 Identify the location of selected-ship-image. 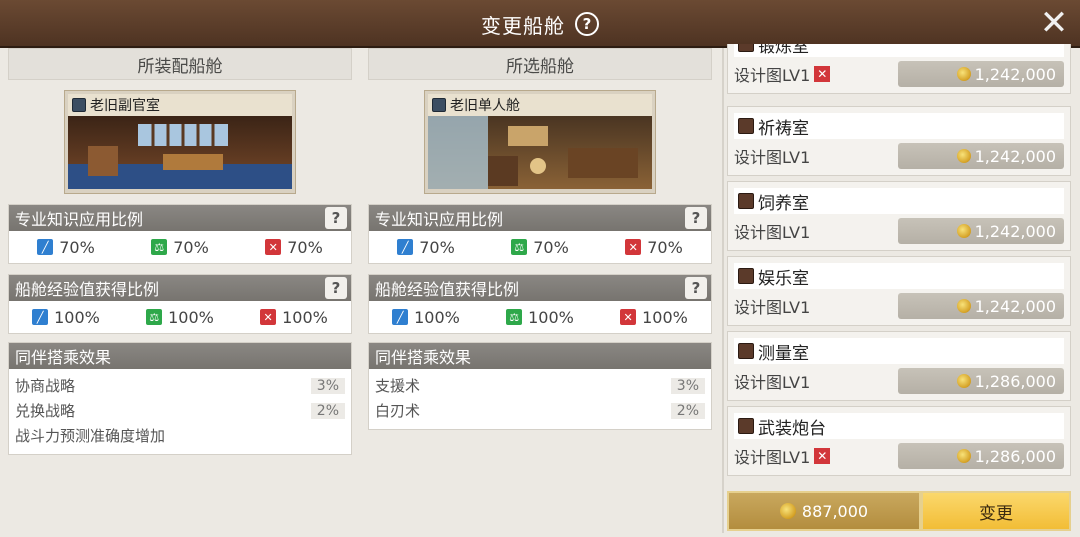
(540, 153).